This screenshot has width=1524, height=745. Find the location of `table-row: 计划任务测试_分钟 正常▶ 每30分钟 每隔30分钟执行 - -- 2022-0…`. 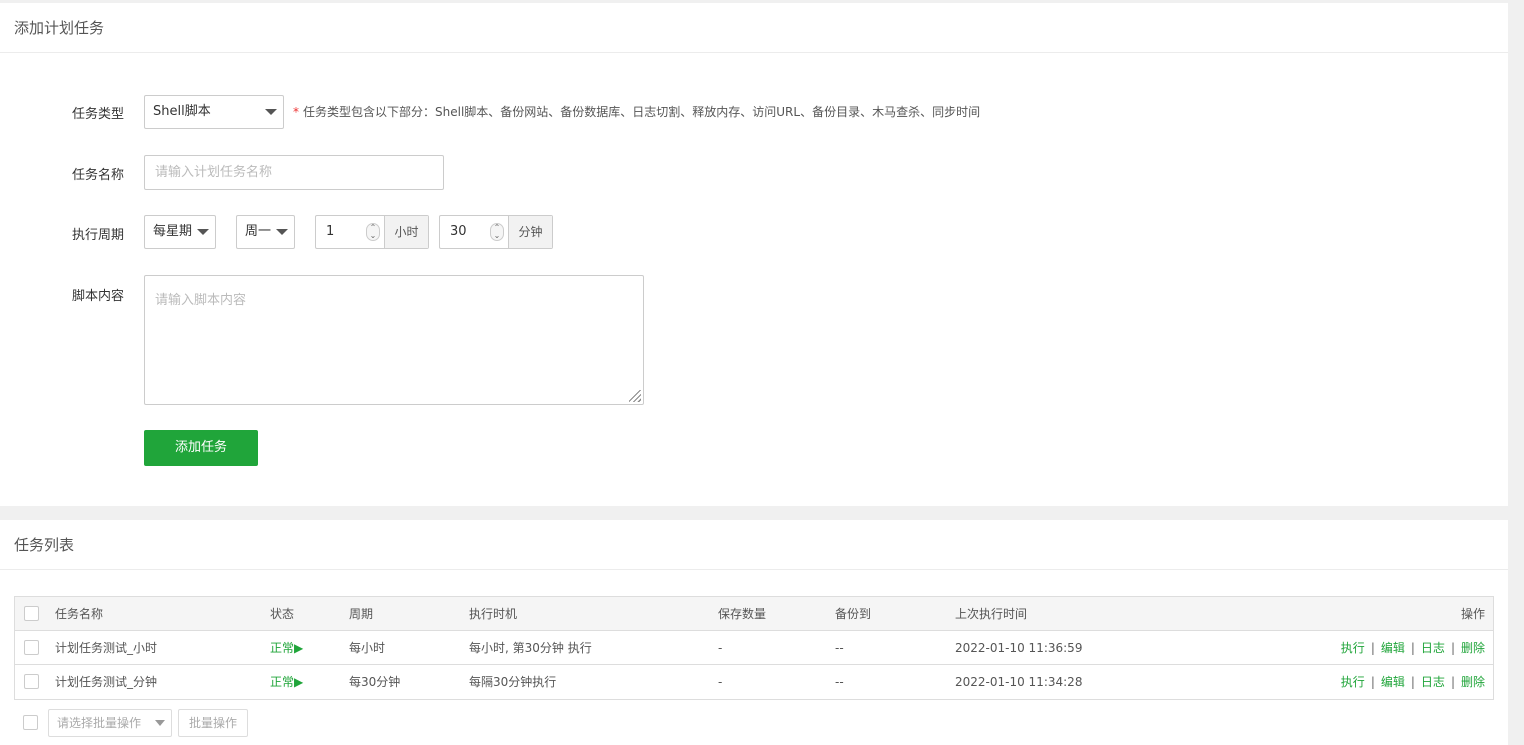

table-row: 计划任务测试_分钟 正常▶ 每30分钟 每隔30分钟执行 - -- 2022-0… is located at coordinates (754, 682).